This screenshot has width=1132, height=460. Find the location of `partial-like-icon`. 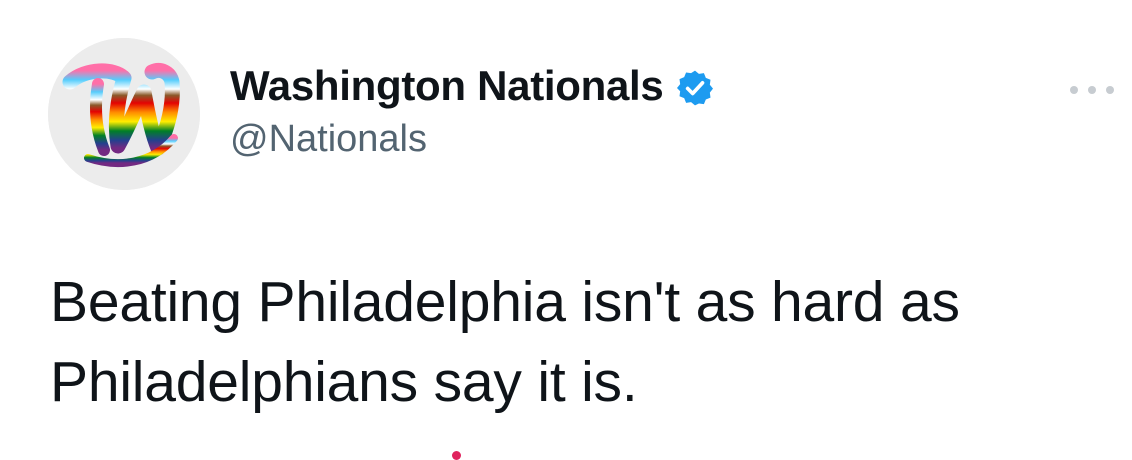

partial-like-icon is located at coordinates (456, 455).